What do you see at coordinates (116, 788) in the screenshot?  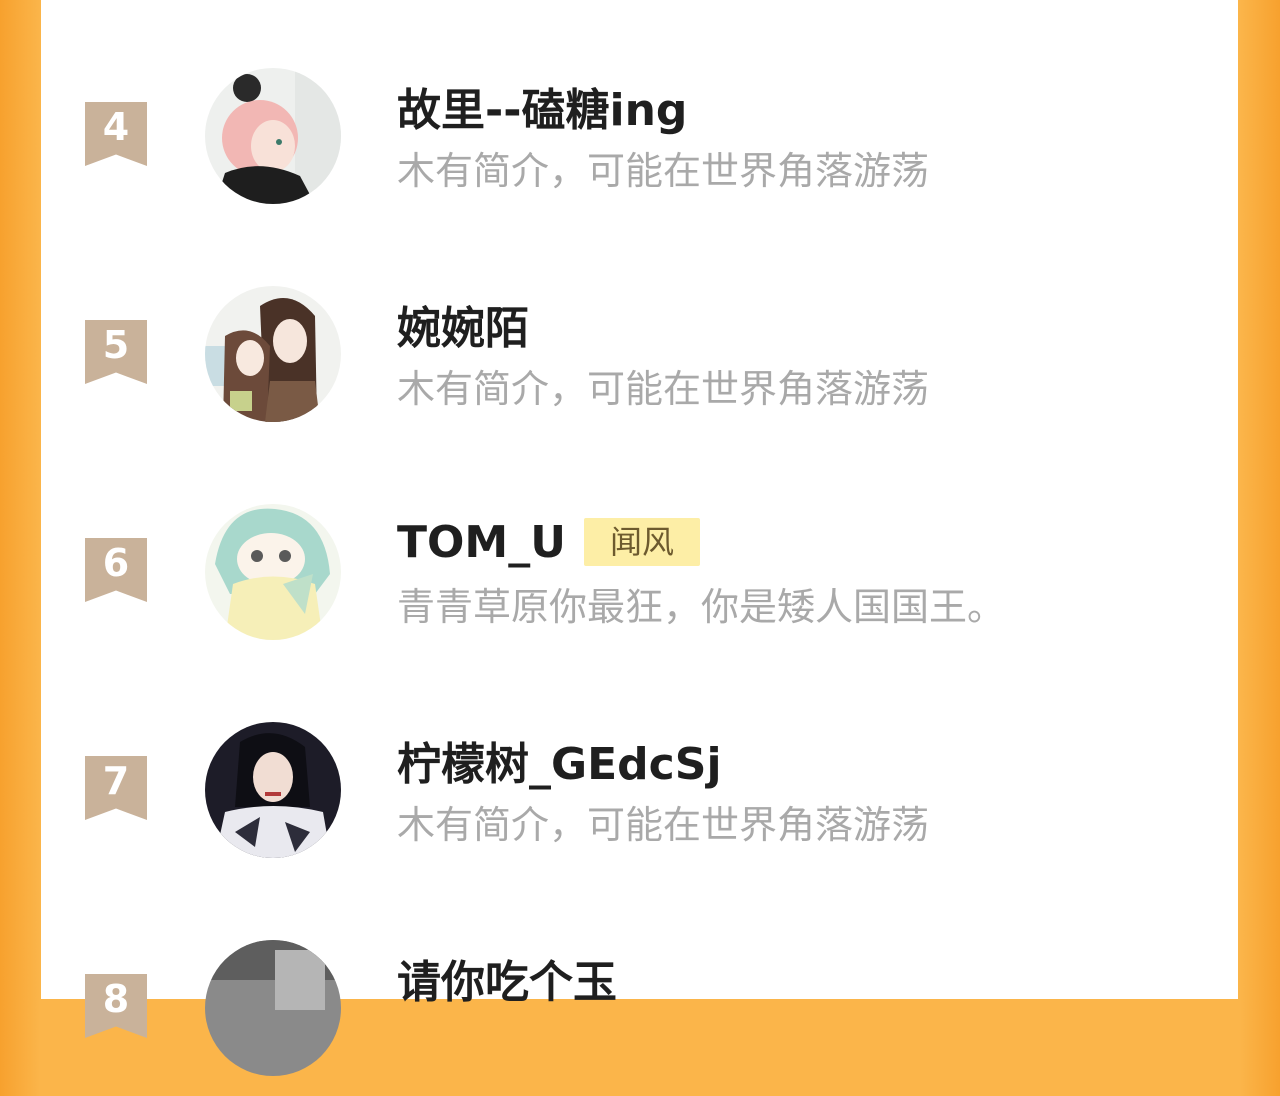 I see `rank-badge: 7` at bounding box center [116, 788].